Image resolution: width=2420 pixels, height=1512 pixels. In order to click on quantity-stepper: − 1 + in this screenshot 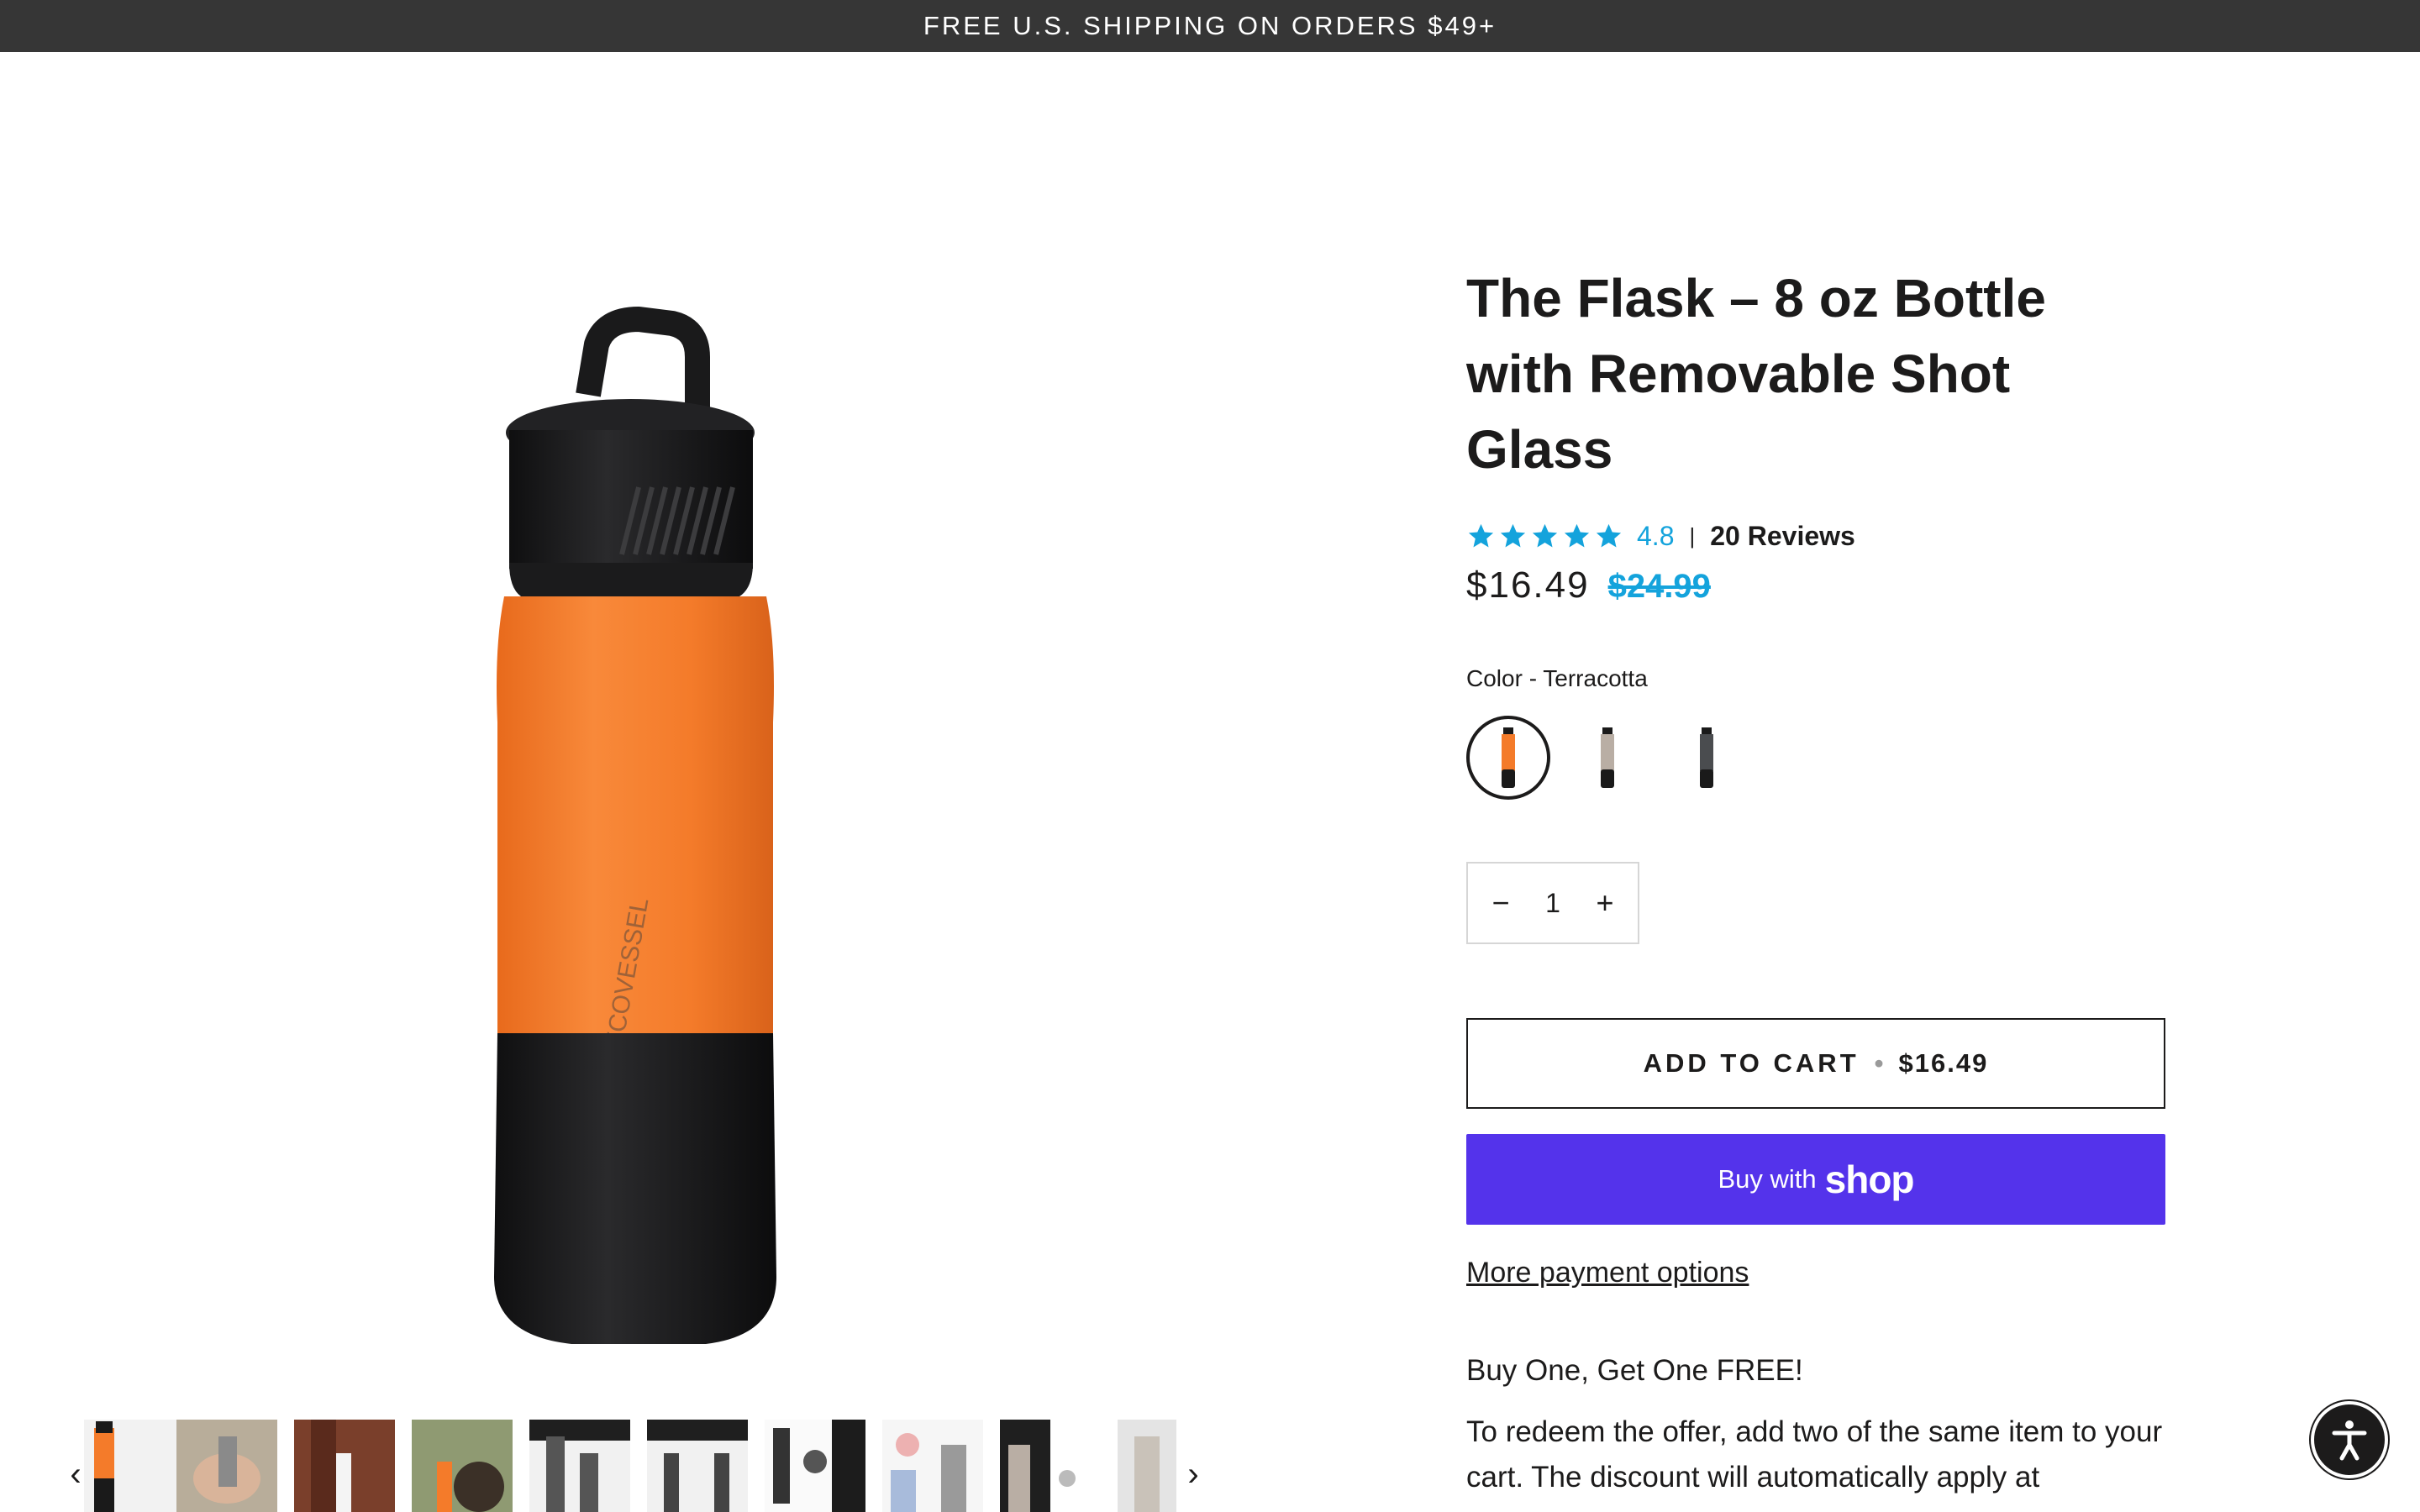, I will do `click(1553, 903)`.